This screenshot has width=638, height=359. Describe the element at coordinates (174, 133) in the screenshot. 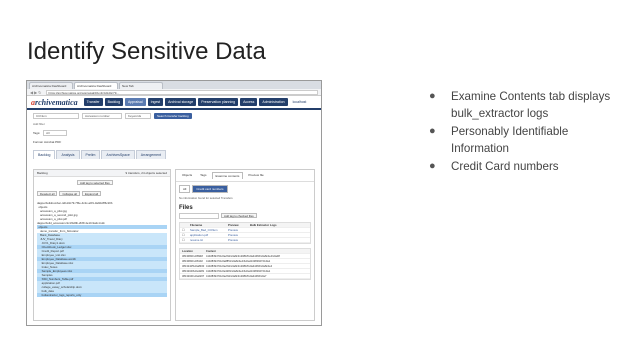

I see `tags-row: Tags: All` at that location.